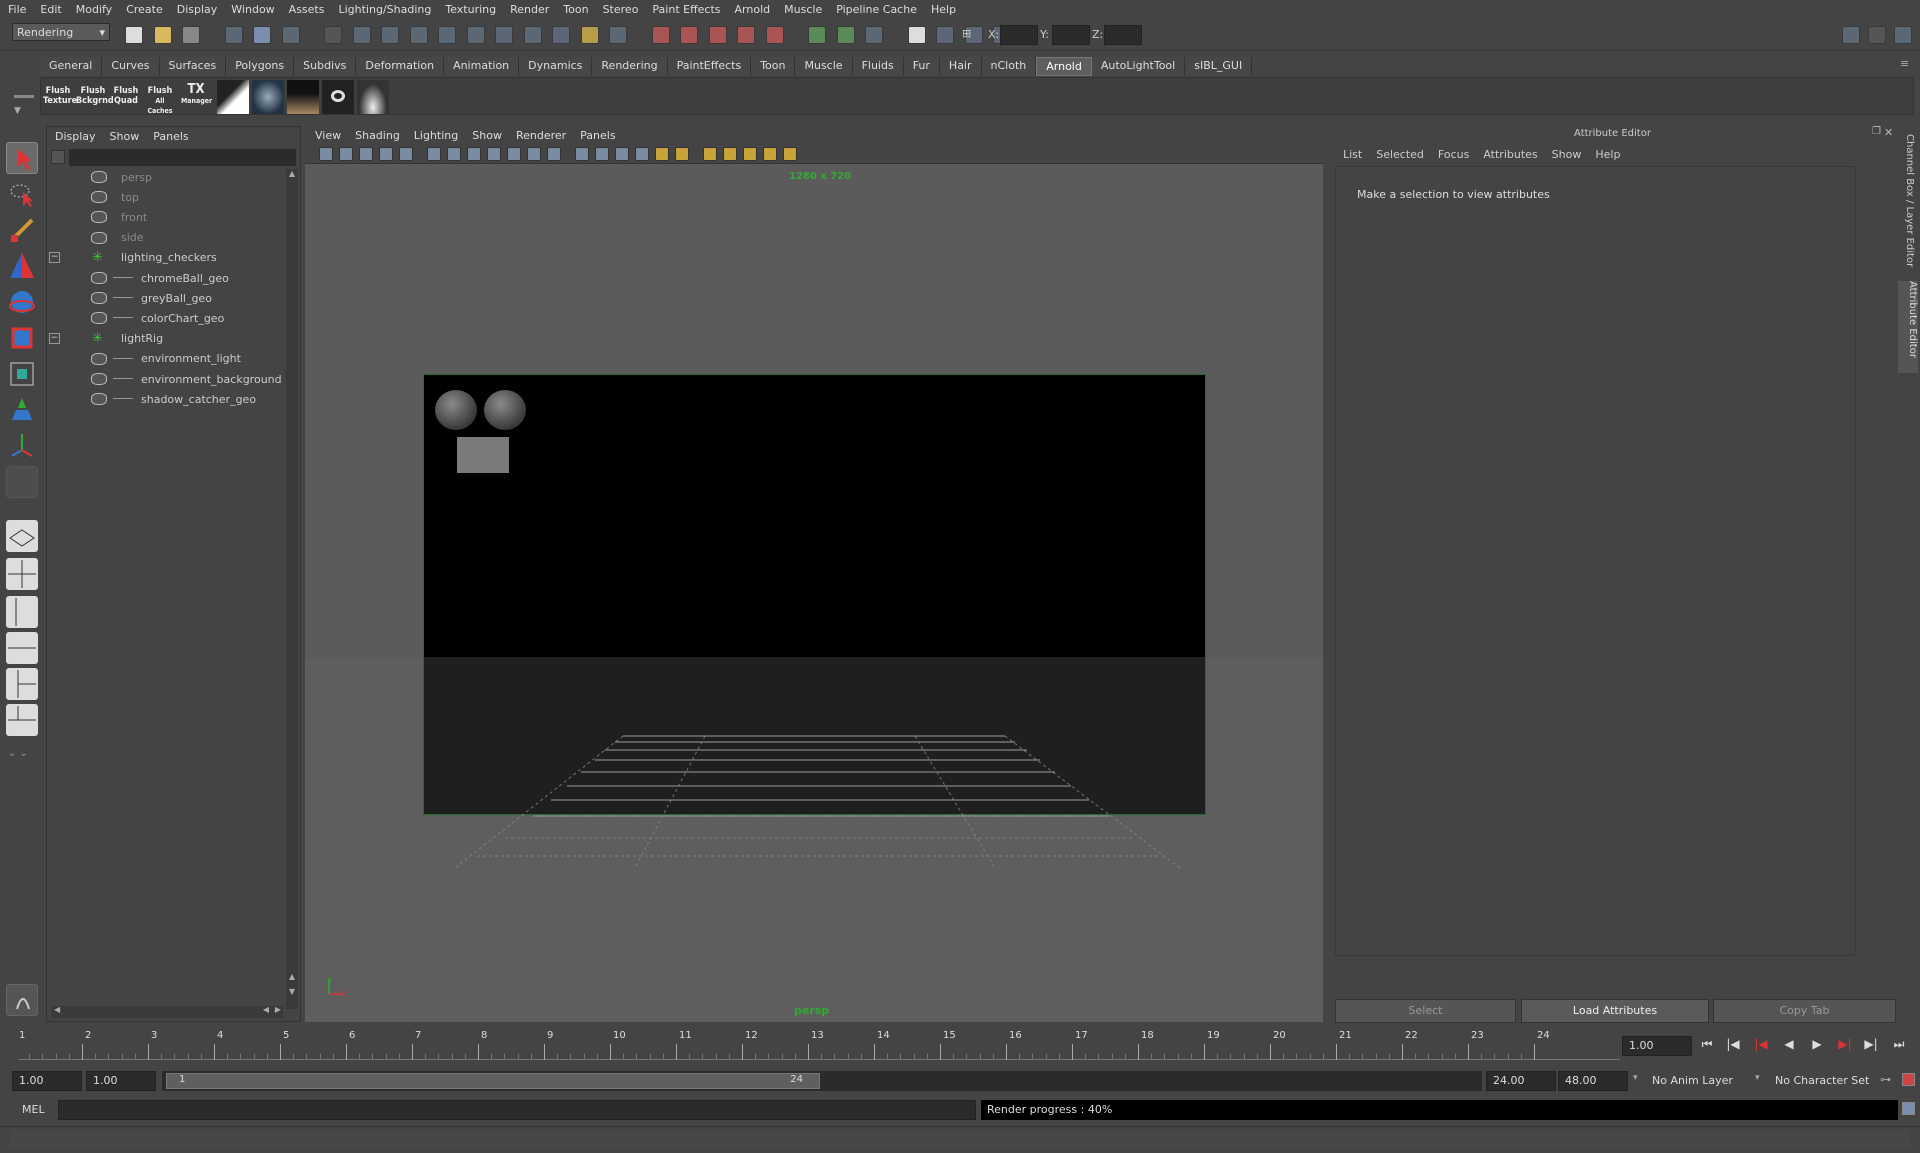 The image size is (1920, 1153). What do you see at coordinates (22, 648) in the screenshot?
I see `persp-graph-layout-icon` at bounding box center [22, 648].